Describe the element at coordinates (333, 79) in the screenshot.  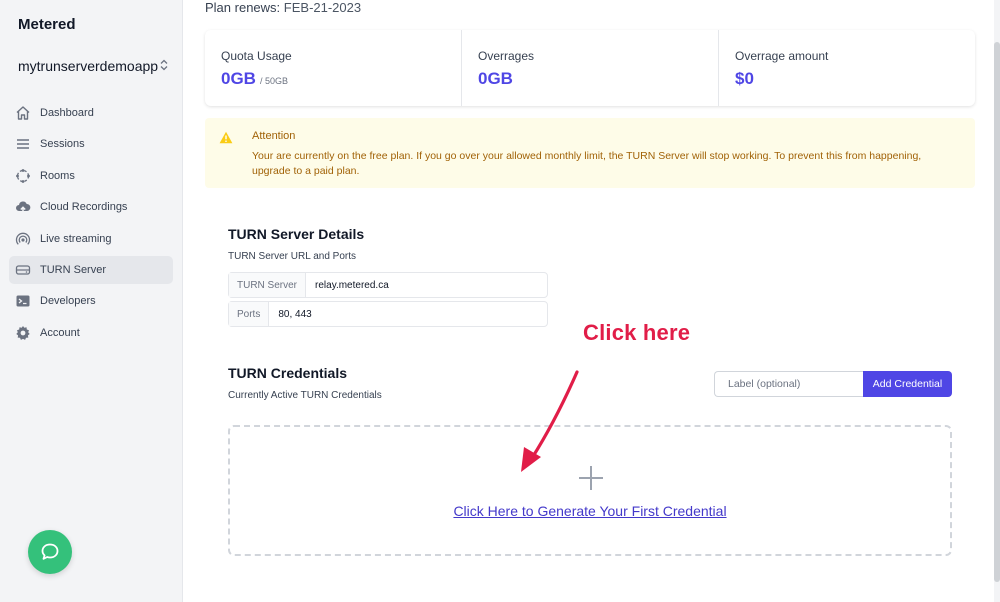
I see `stat-value-row: 0GB/ 50GB` at that location.